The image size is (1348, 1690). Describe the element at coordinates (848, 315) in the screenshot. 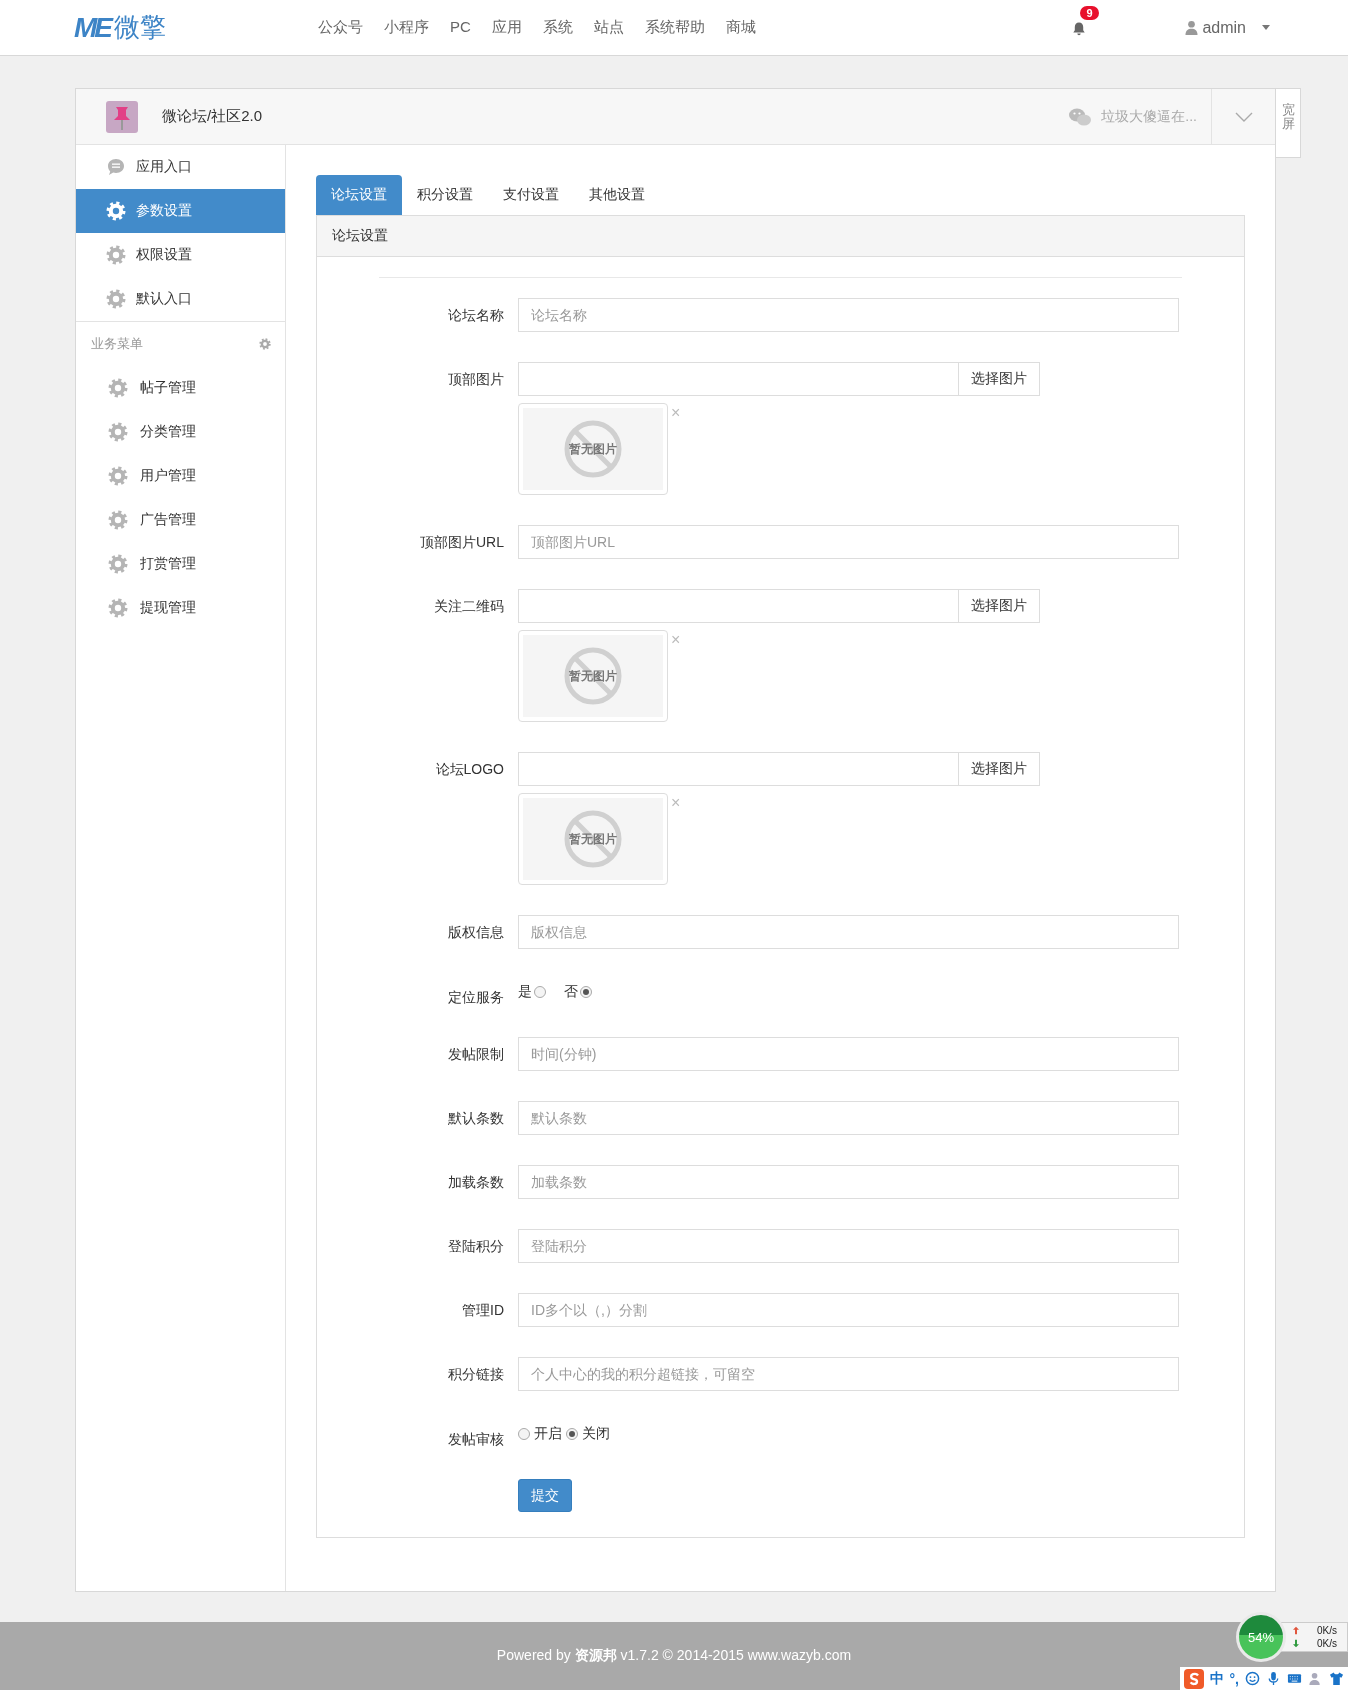

I see `input-field: 论坛名称` at that location.